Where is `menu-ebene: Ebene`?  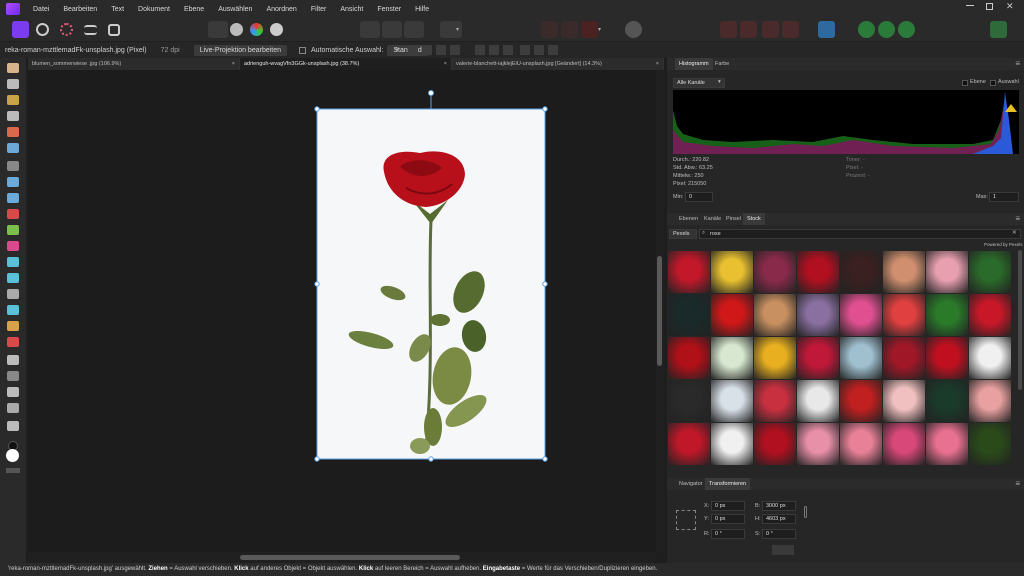 menu-ebene: Ebene is located at coordinates (194, 9).